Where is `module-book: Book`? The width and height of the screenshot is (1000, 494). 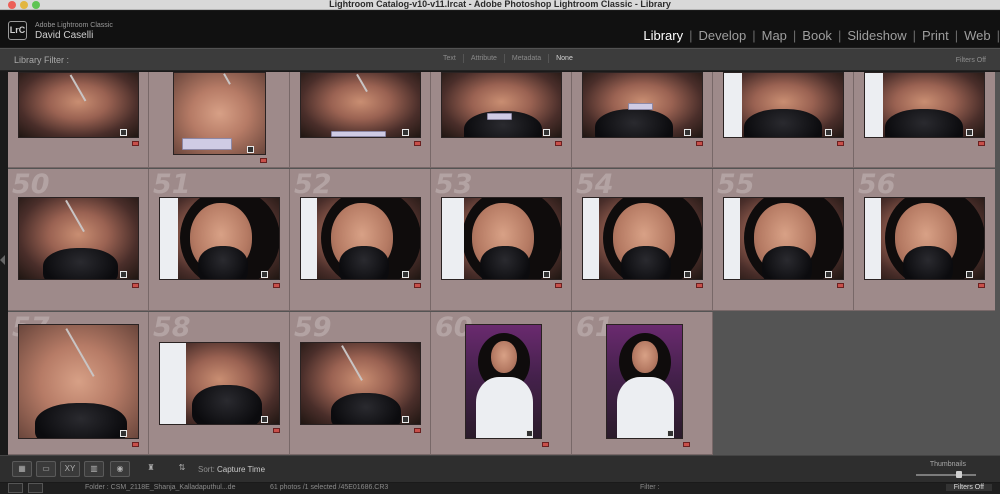
module-book: Book is located at coordinates (817, 35).